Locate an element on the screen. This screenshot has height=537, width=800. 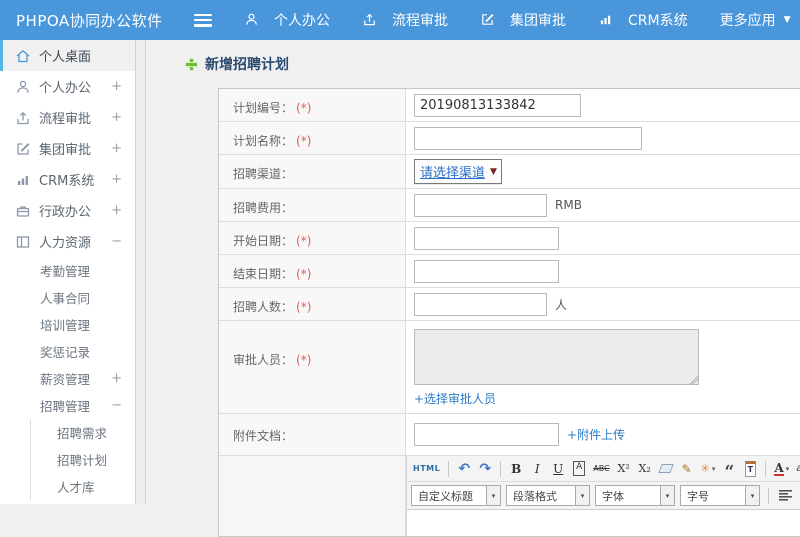
boxed-a-icon: A is located at coordinates (579, 468).